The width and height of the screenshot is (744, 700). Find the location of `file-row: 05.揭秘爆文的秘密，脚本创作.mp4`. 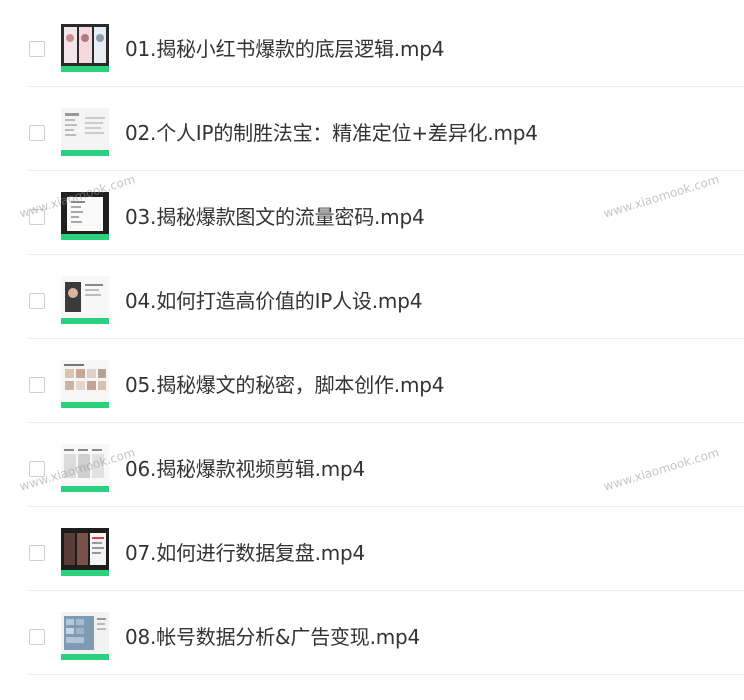

file-row: 05.揭秘爆文的秘密，脚本创作.mp4 is located at coordinates (372, 381).